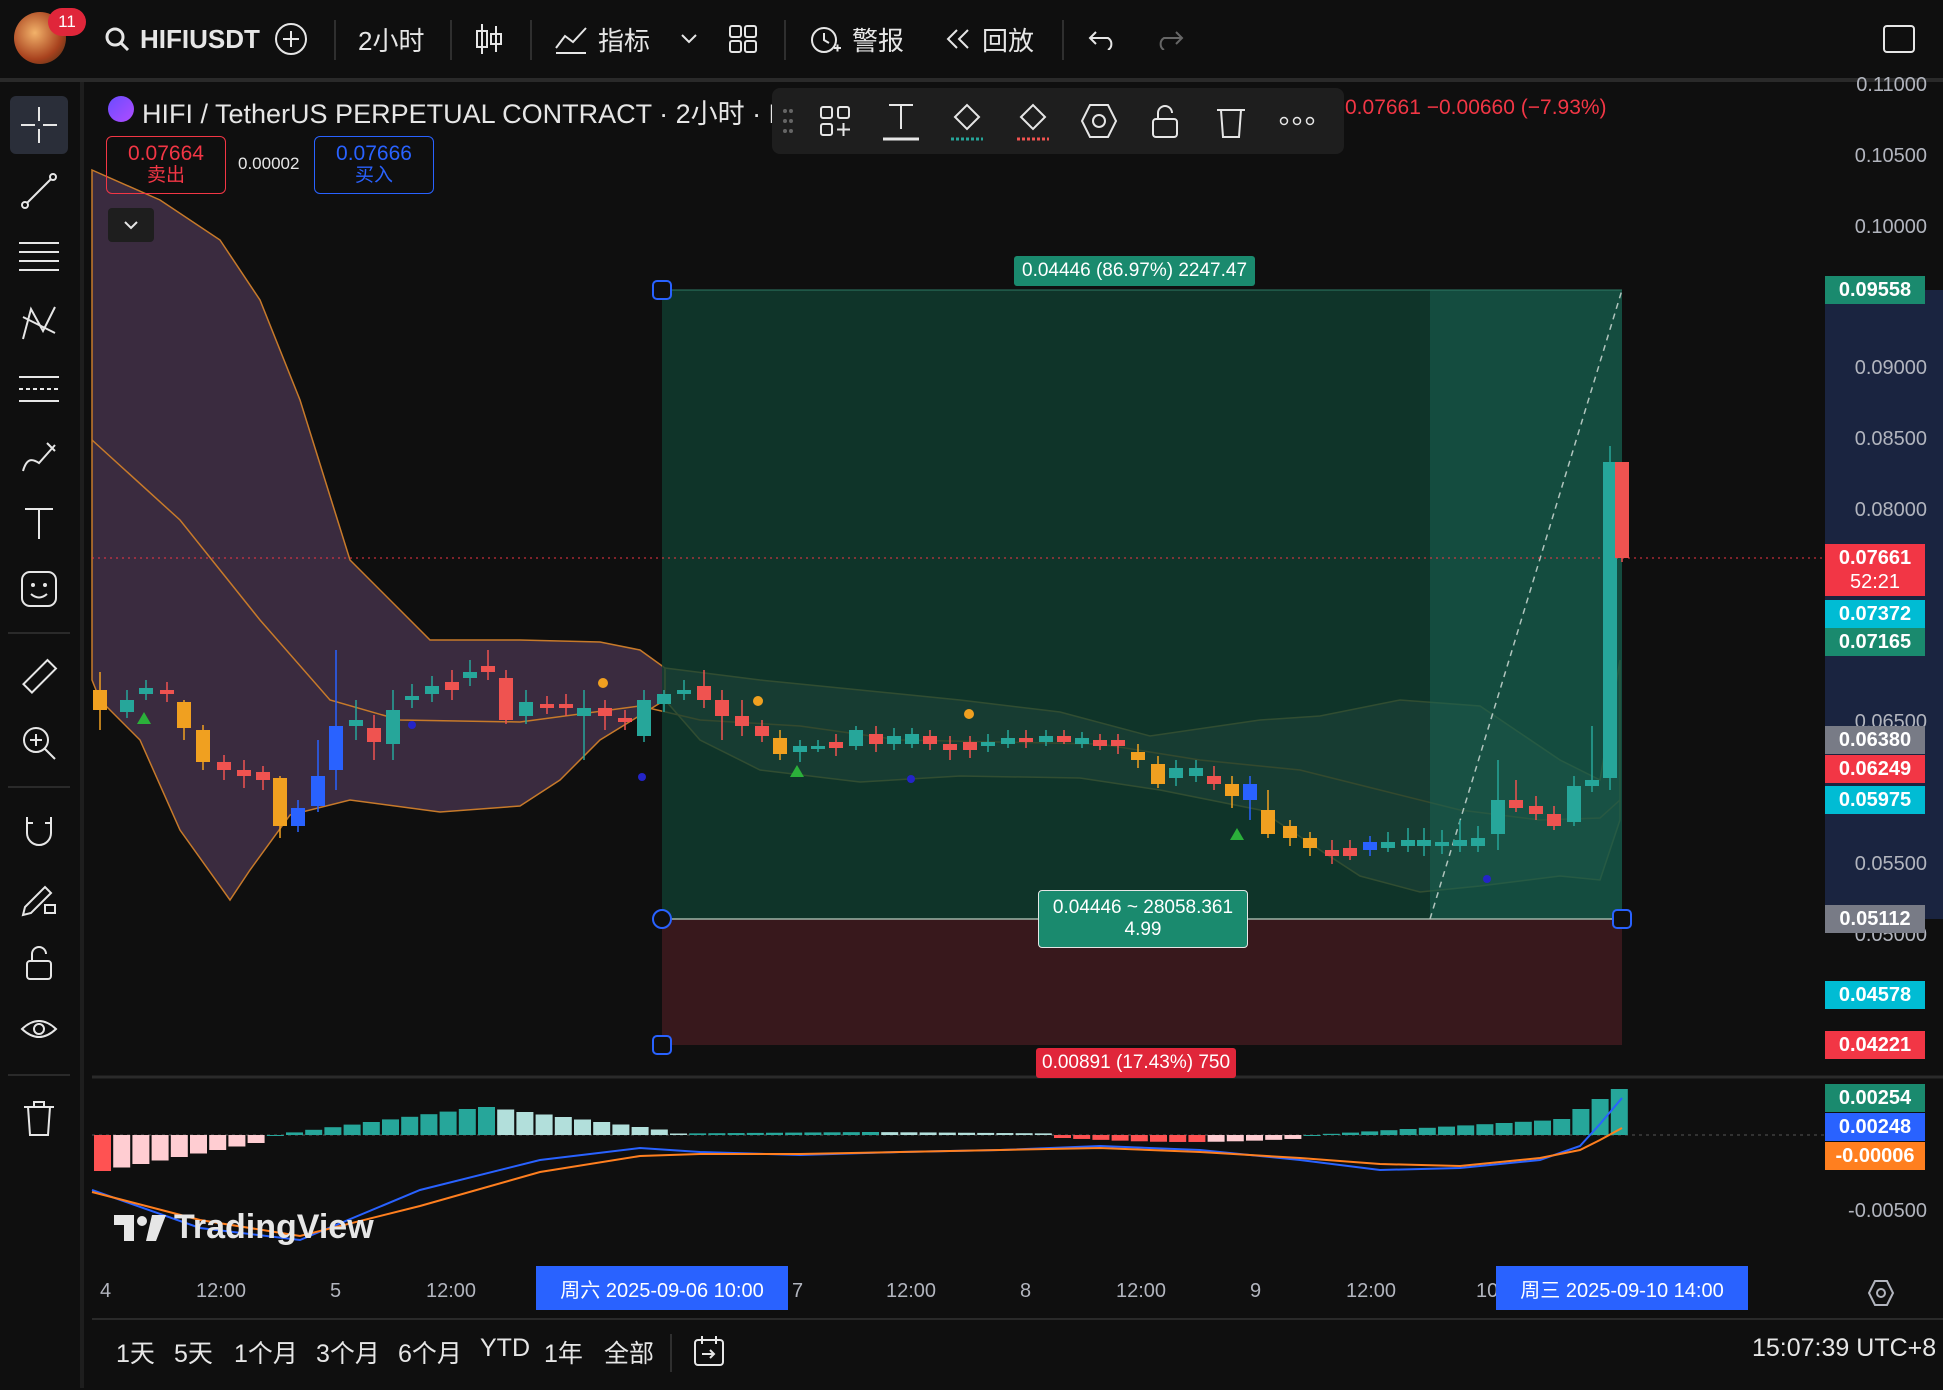 The width and height of the screenshot is (1943, 1390). I want to click on basis-label: 0.07165, so click(1875, 642).